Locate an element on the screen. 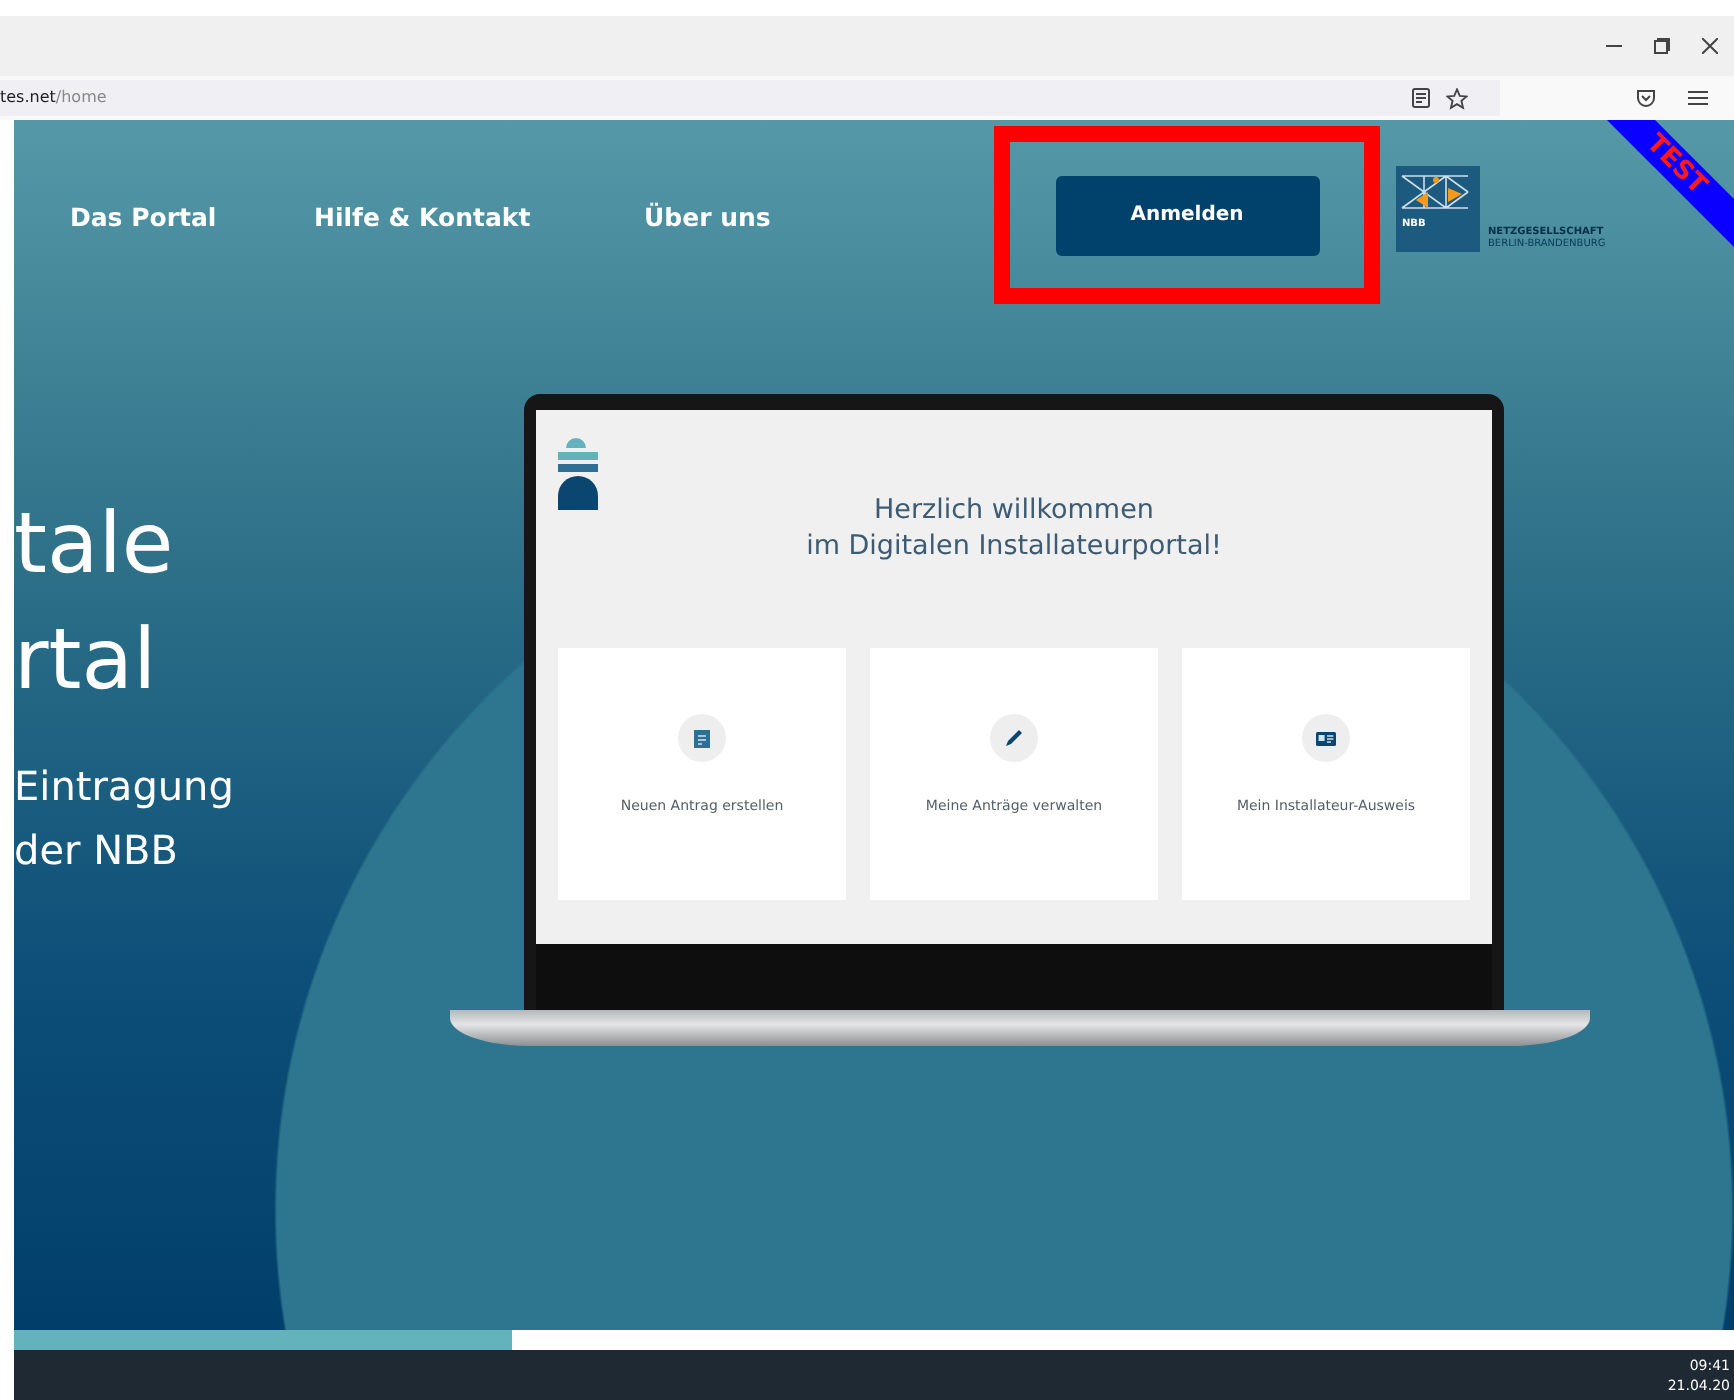 This screenshot has width=1734, height=1400. nav-link: Hilfe & Kontakt is located at coordinates (422, 216).